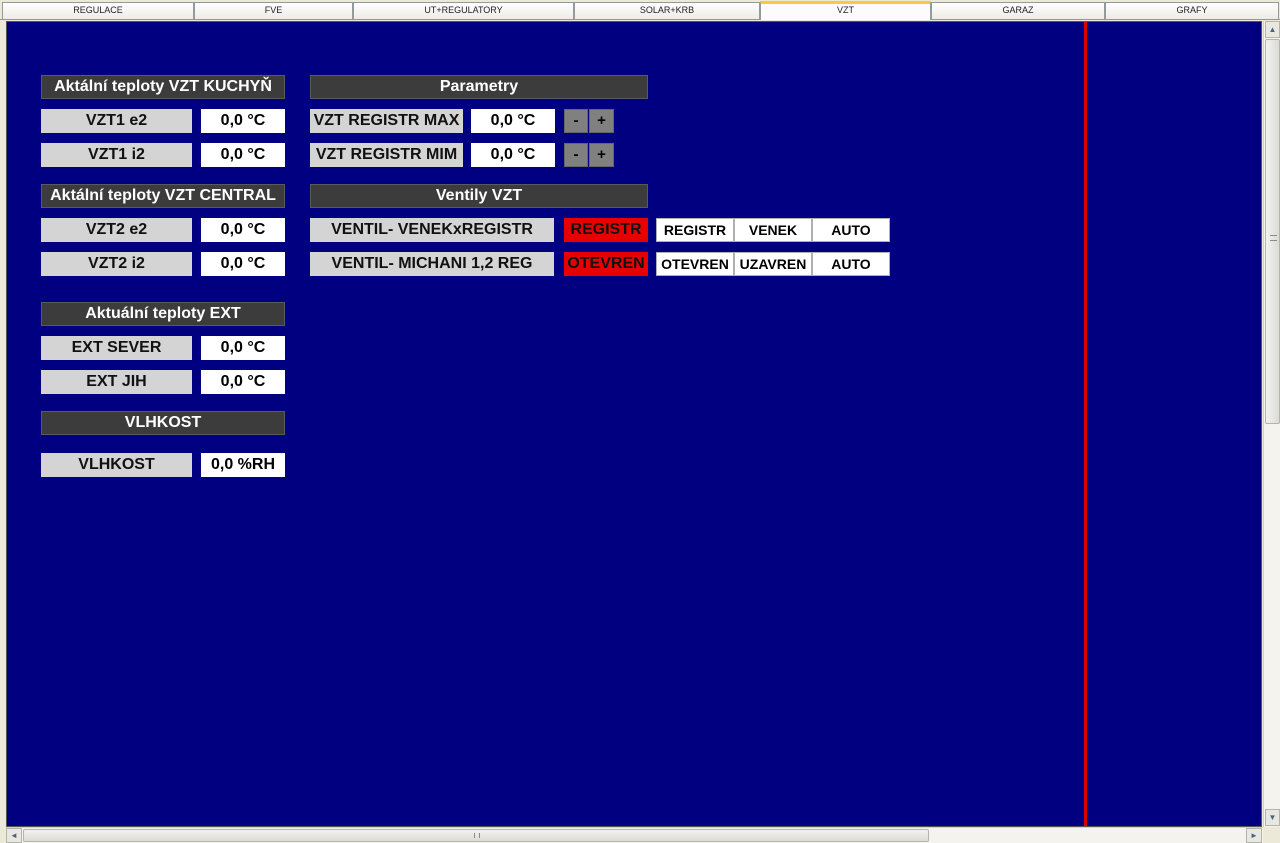 The width and height of the screenshot is (1280, 843). What do you see at coordinates (163, 87) in the screenshot?
I see `kuchyn-header: Aktální teploty VZT KUCHYŇ` at bounding box center [163, 87].